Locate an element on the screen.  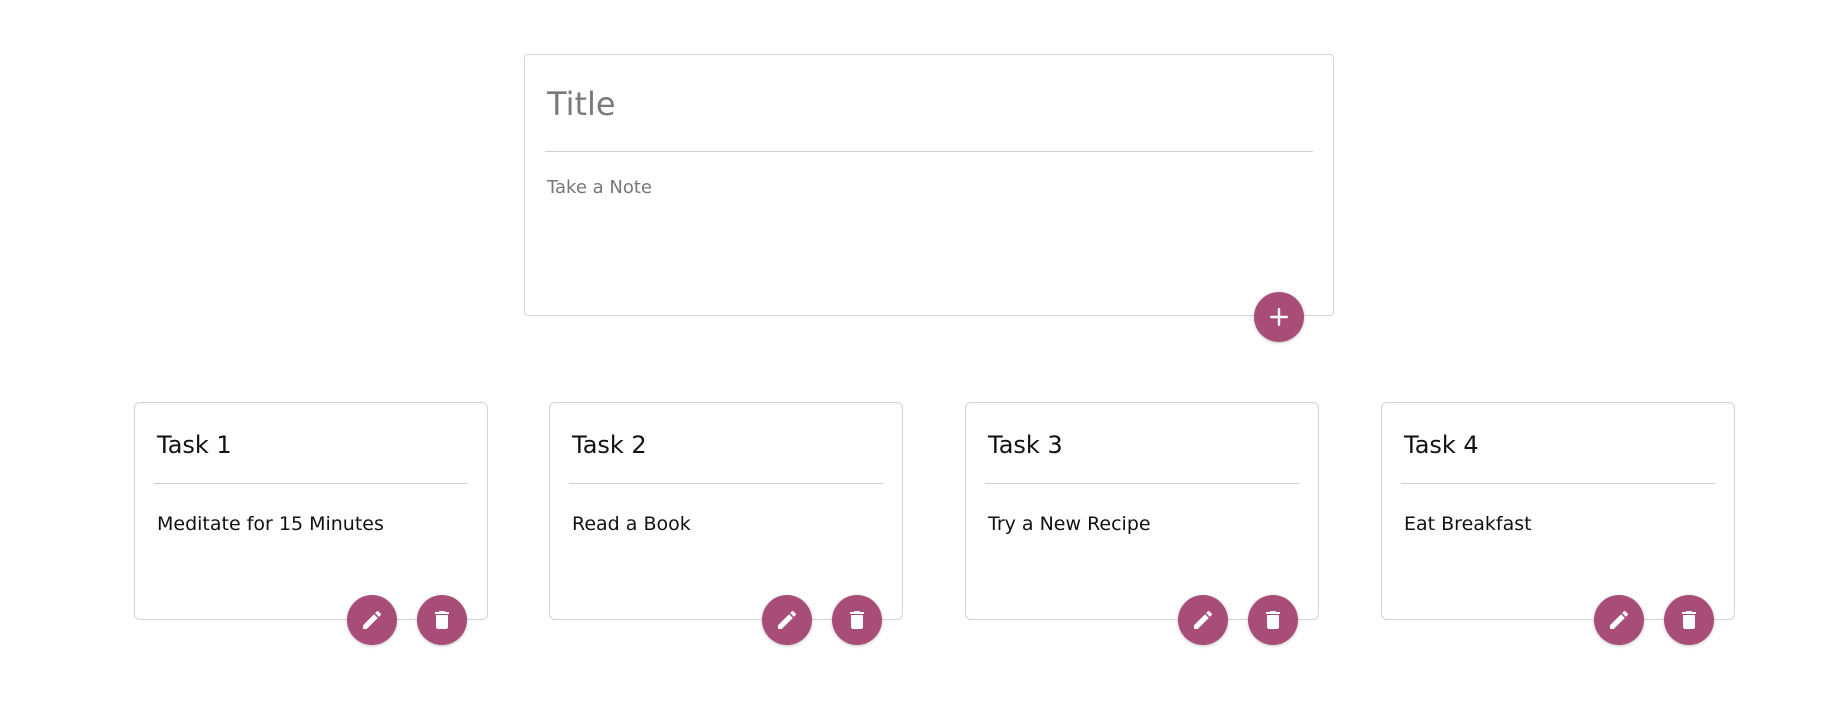
note-card: Task 1 Meditate for 15 Minutes is located at coordinates (311, 523).